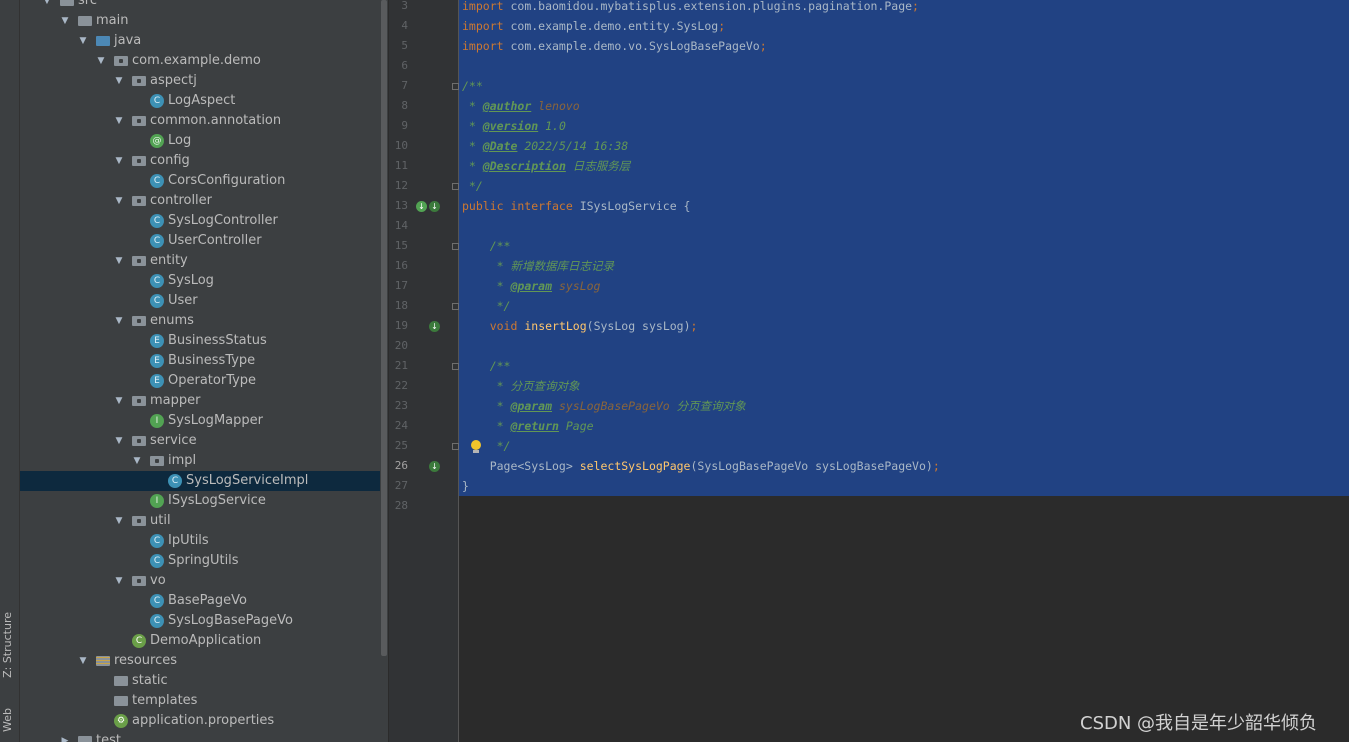 The image size is (1349, 742). I want to click on code-line: * 新增数据库日志记录, so click(538, 266).